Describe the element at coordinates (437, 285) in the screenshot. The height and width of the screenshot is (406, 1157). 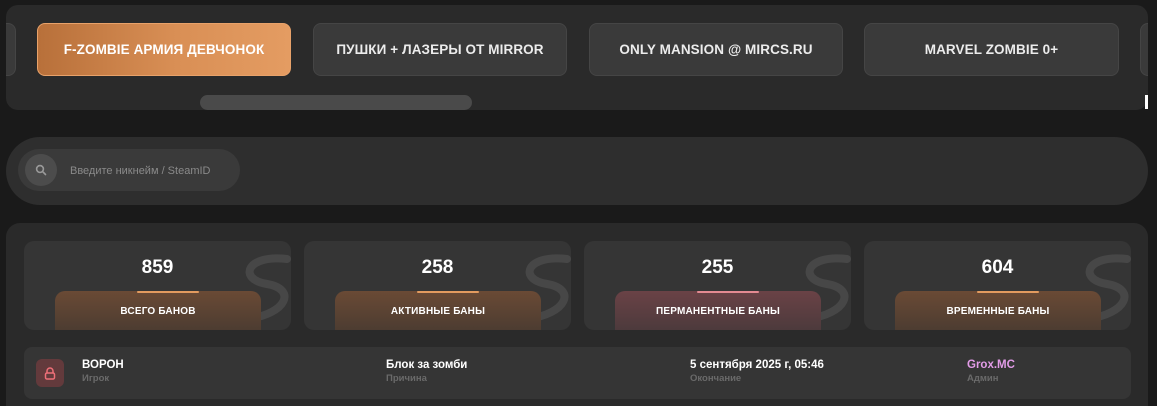
I see `stat-card-active-bans: 258 АКТИВНЫЕ БАНЫ` at that location.